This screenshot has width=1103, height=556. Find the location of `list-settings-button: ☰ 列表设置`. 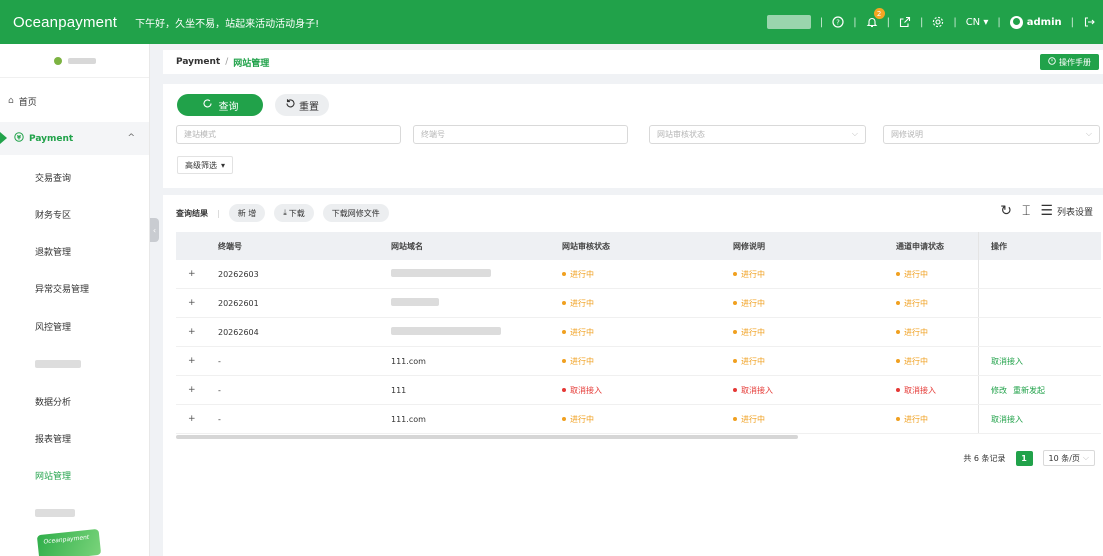

list-settings-button: ☰ 列表设置 is located at coordinates (1066, 211).